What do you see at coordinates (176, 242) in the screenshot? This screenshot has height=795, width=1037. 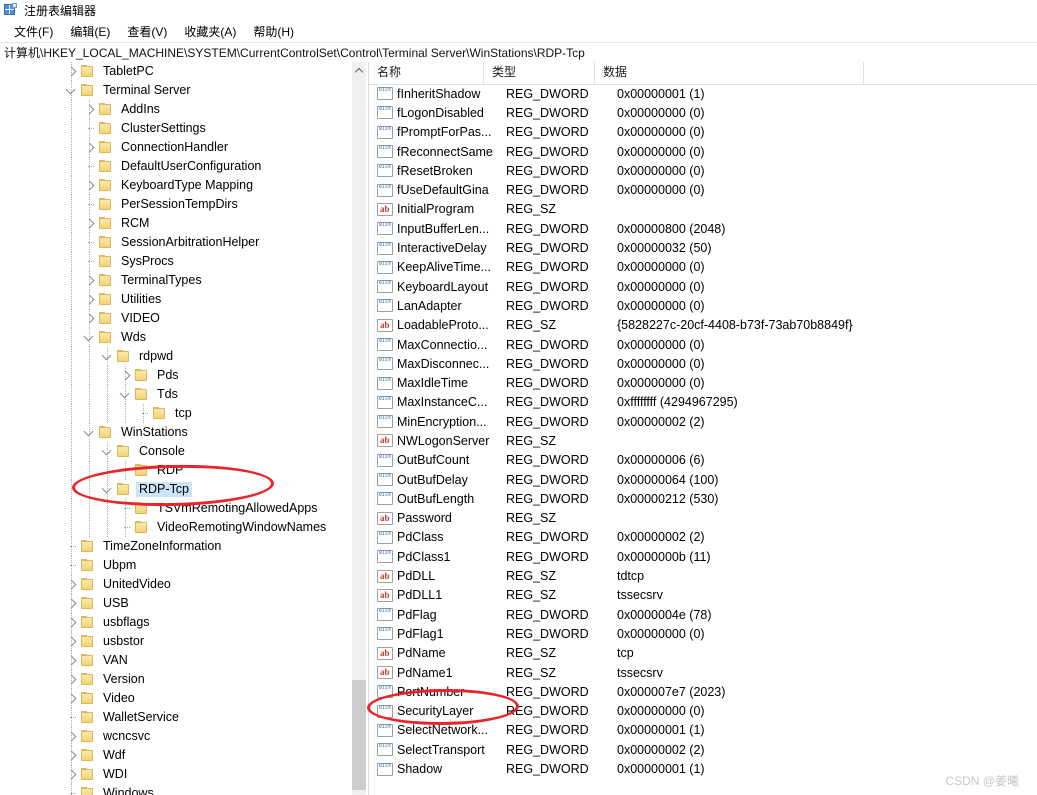 I see `tree-item-sessionarbitrationhelper: SessionArbitrationHelper` at bounding box center [176, 242].